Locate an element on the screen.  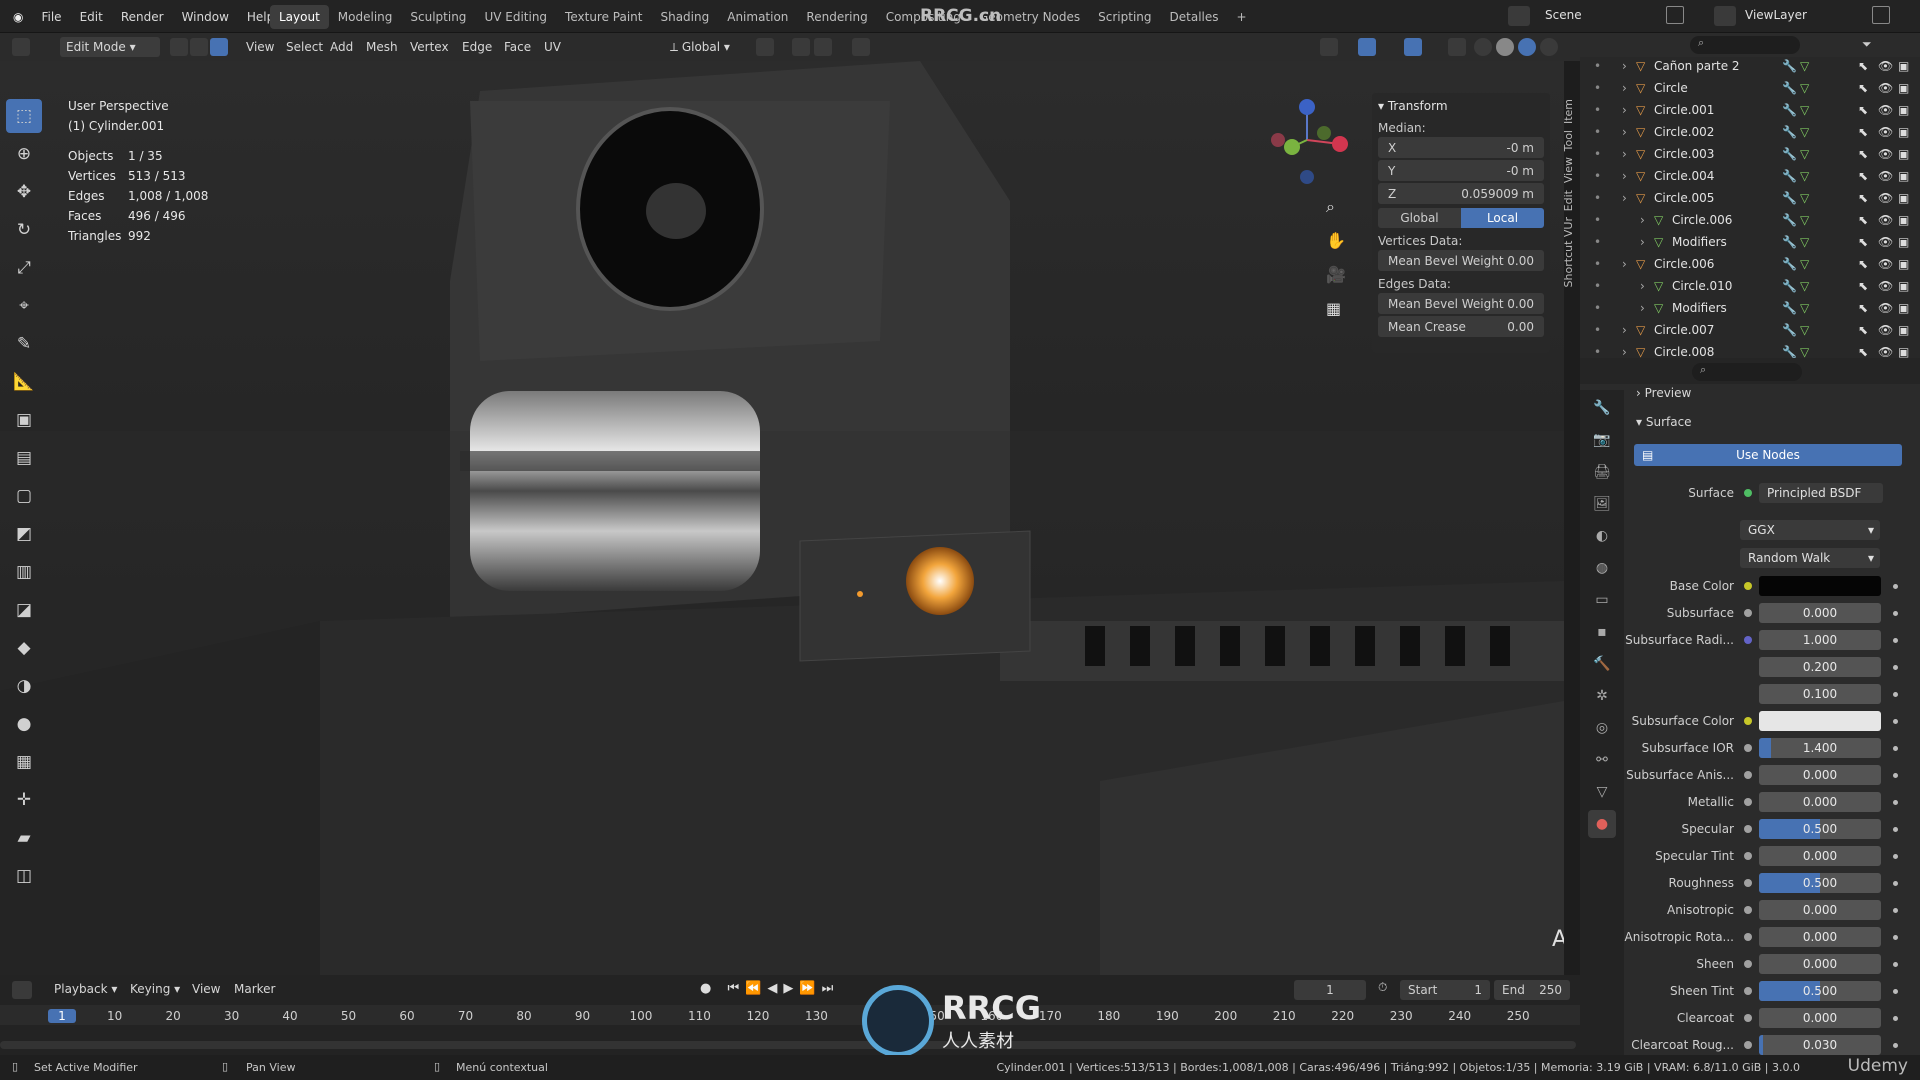
median-z-field: Z 0.059009 m is located at coordinates (1461, 193).